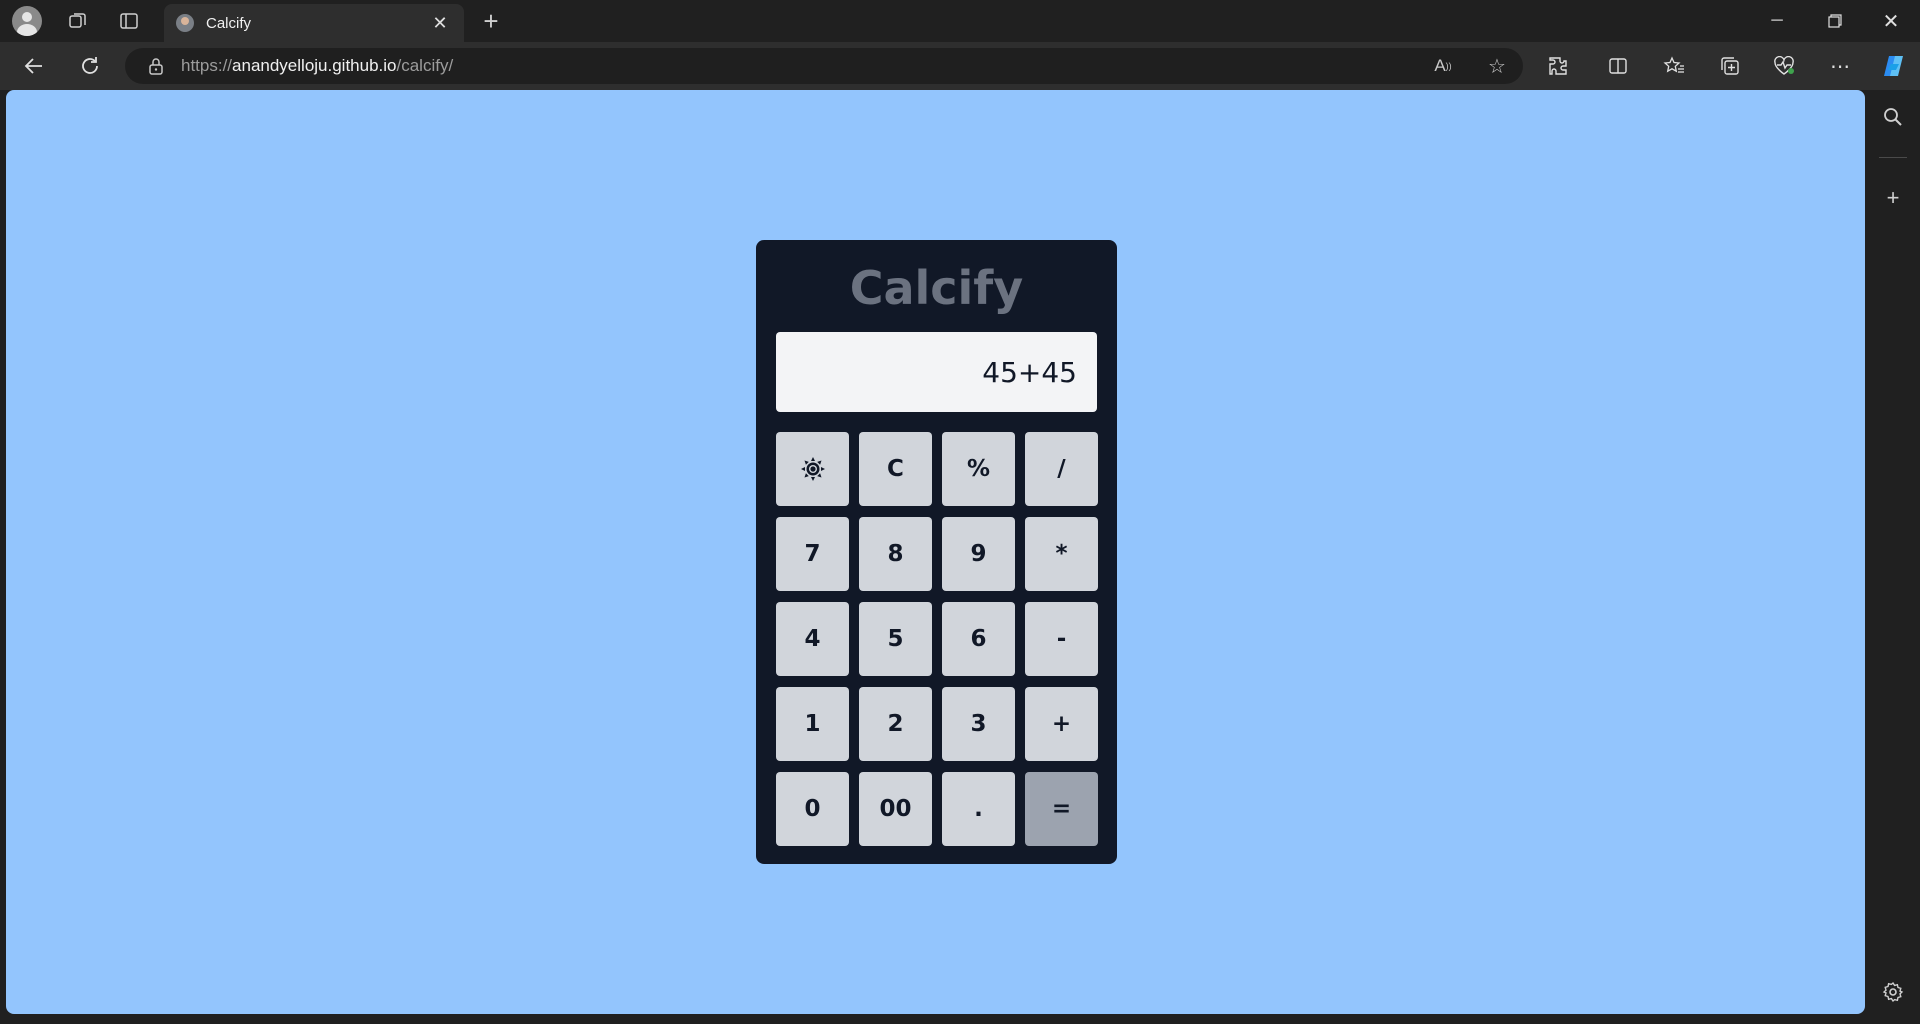 This screenshot has width=1920, height=1024. Describe the element at coordinates (978, 724) in the screenshot. I see `digit-3-button: 3` at that location.